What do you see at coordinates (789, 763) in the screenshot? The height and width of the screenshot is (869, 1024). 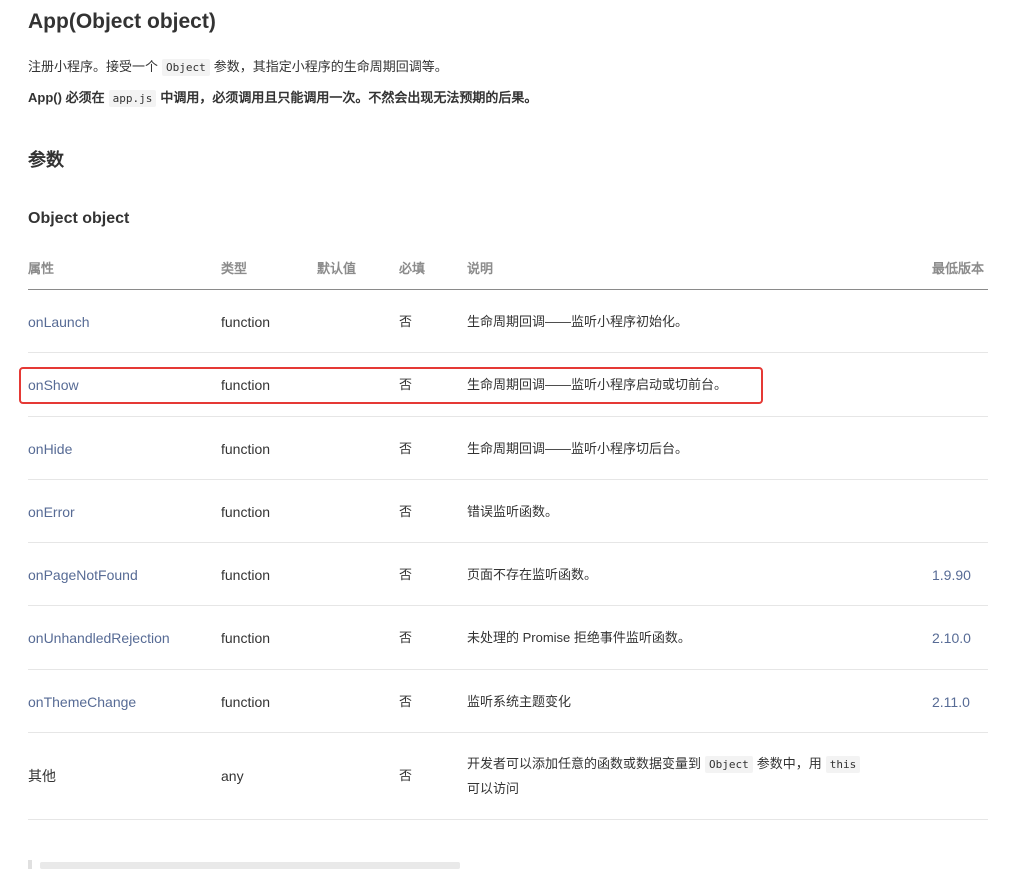 I see `desc-mid: 参数中，用` at bounding box center [789, 763].